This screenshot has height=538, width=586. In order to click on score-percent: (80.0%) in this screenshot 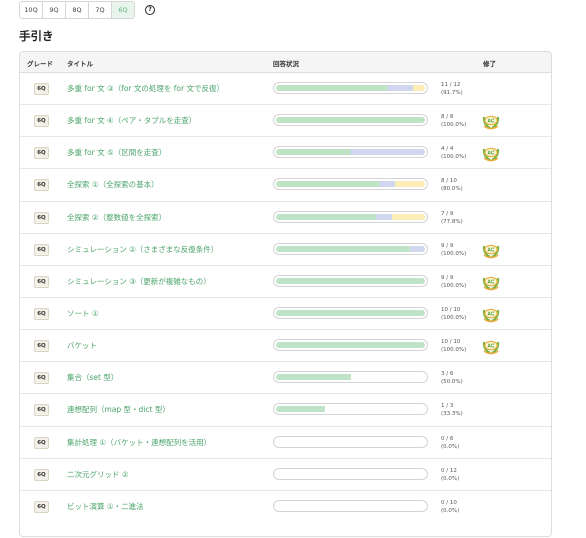, I will do `click(452, 189)`.